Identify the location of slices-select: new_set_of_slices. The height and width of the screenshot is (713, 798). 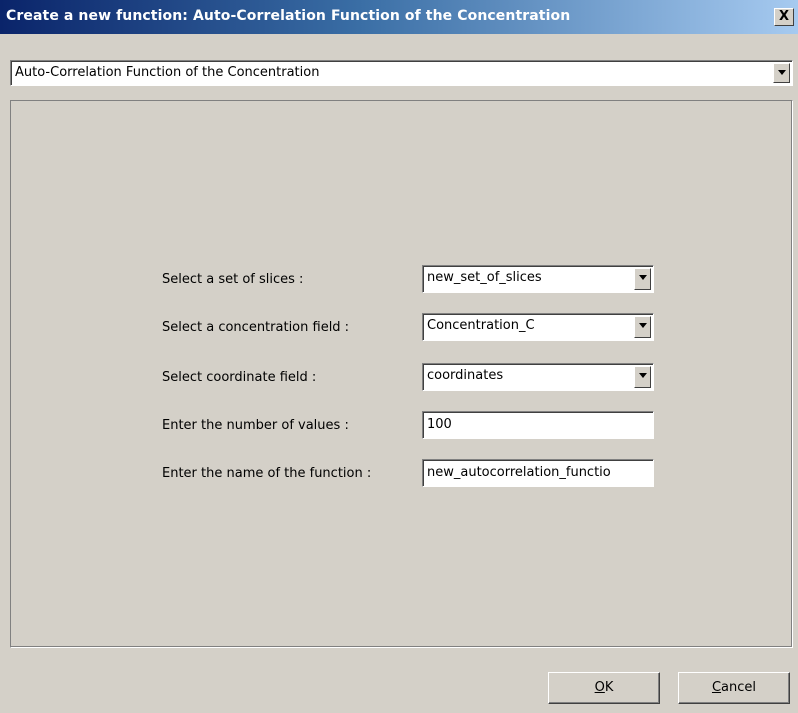
(538, 279).